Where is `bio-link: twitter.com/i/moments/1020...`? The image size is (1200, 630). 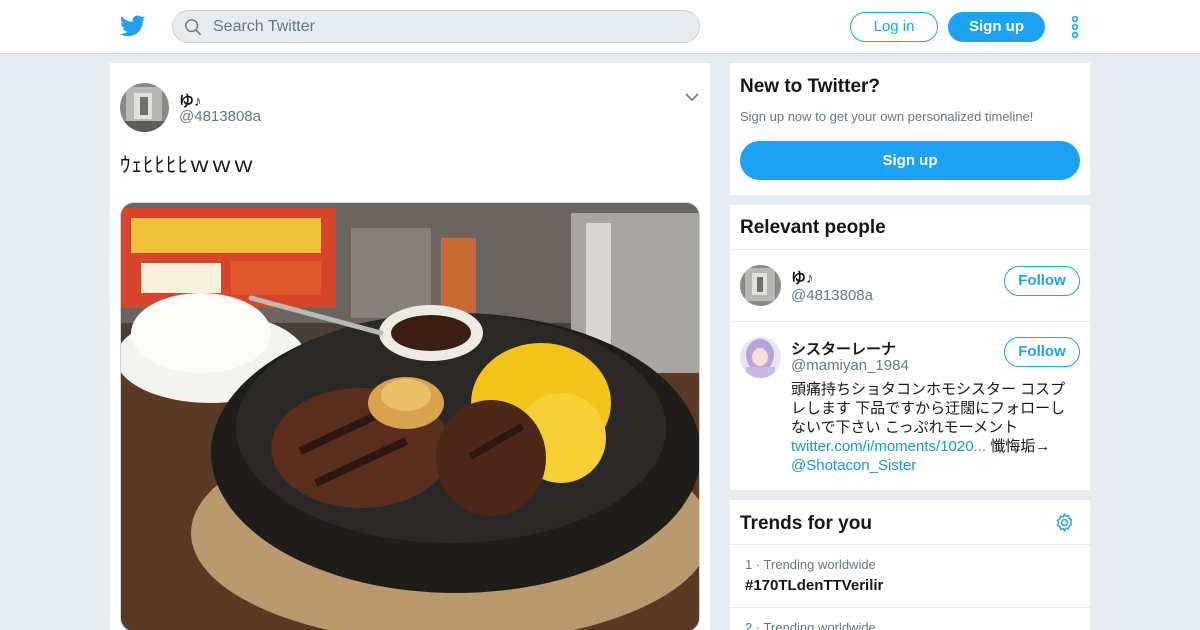
bio-link: twitter.com/i/moments/1020... is located at coordinates (888, 446).